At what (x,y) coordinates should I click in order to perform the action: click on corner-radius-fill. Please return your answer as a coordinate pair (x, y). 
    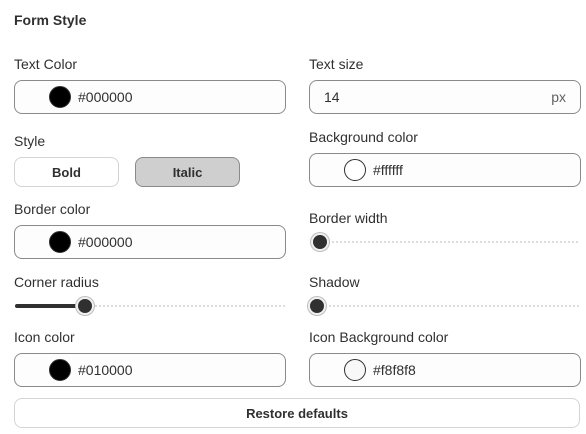
    Looking at the image, I should click on (50, 306).